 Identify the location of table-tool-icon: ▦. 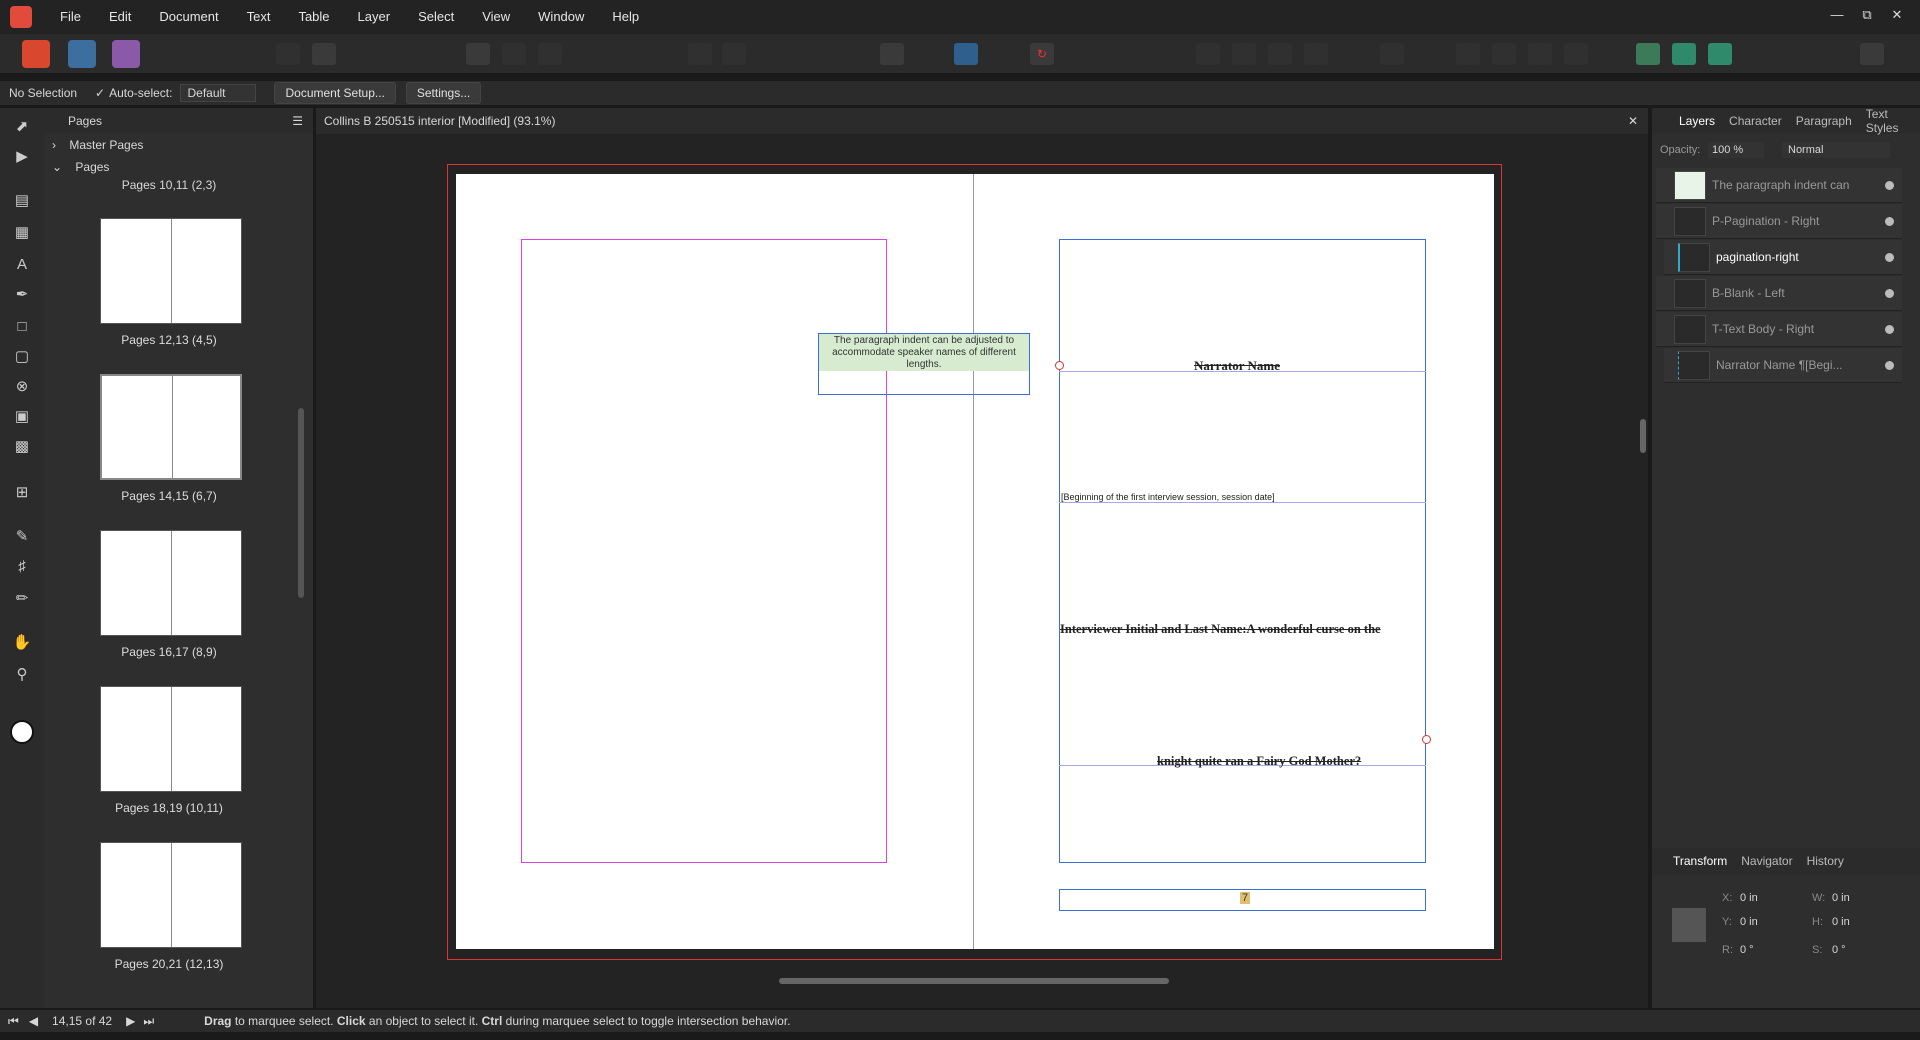
(22, 232).